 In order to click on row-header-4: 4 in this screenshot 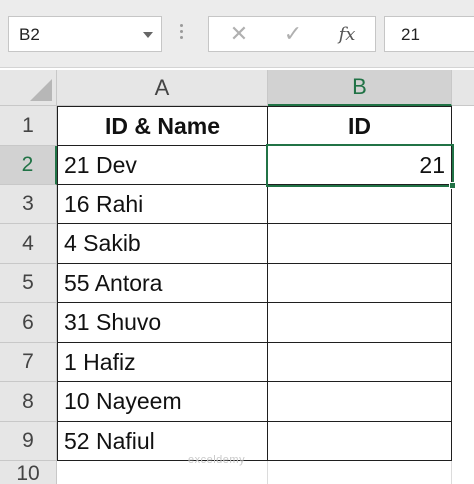, I will do `click(28, 244)`.